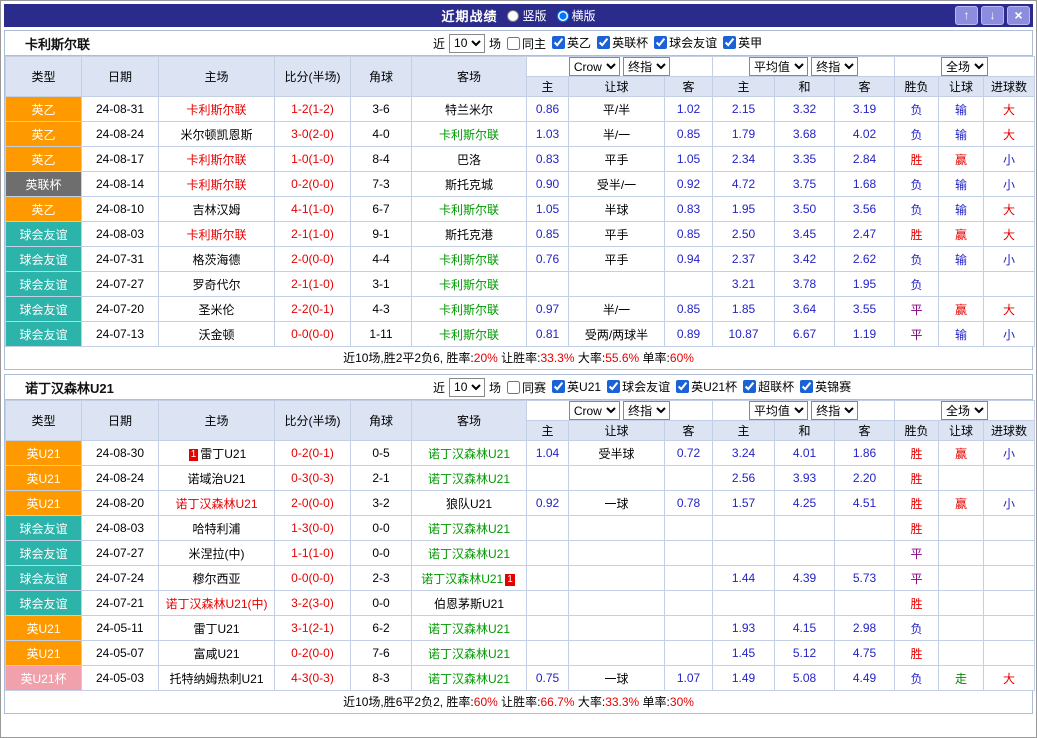 The image size is (1037, 738). Describe the element at coordinates (865, 184) in the screenshot. I see `avg-away-odds-cell: 1.68` at that location.